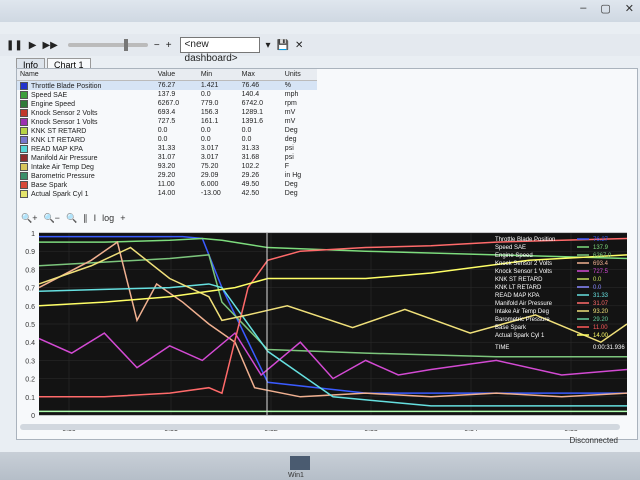 This screenshot has width=640, height=480. What do you see at coordinates (609, 348) in the screenshot?
I see `time-value: 0:00:31.936` at bounding box center [609, 348].